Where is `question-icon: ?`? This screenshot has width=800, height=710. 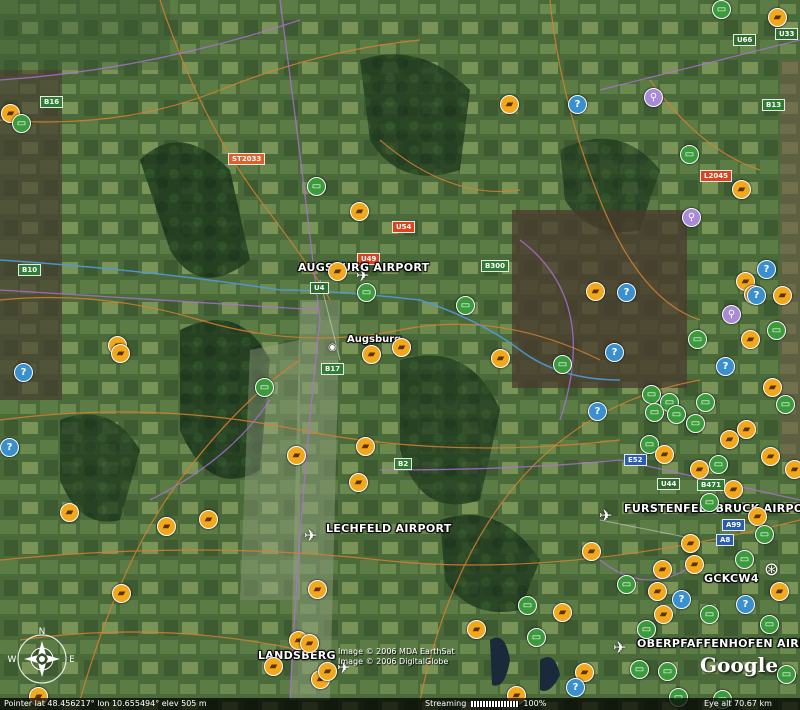 question-icon: ? is located at coordinates (614, 352).